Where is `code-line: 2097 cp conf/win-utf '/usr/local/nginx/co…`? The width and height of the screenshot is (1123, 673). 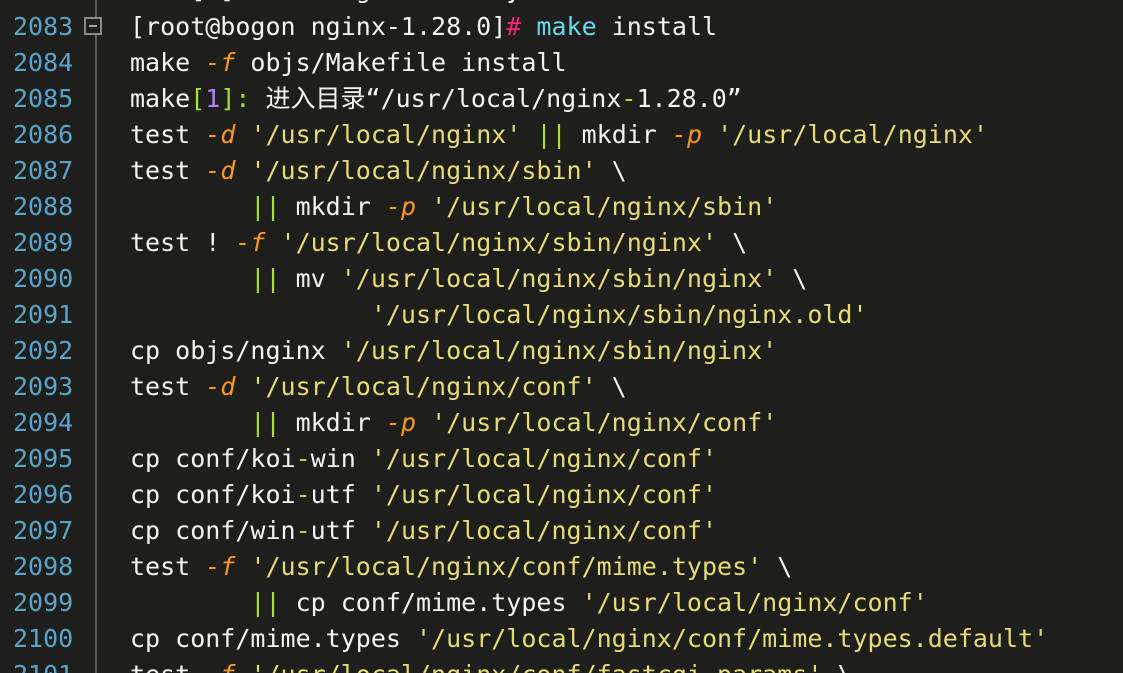
code-line: 2097 cp conf/win-utf '/usr/local/nginx/co… is located at coordinates (561, 531).